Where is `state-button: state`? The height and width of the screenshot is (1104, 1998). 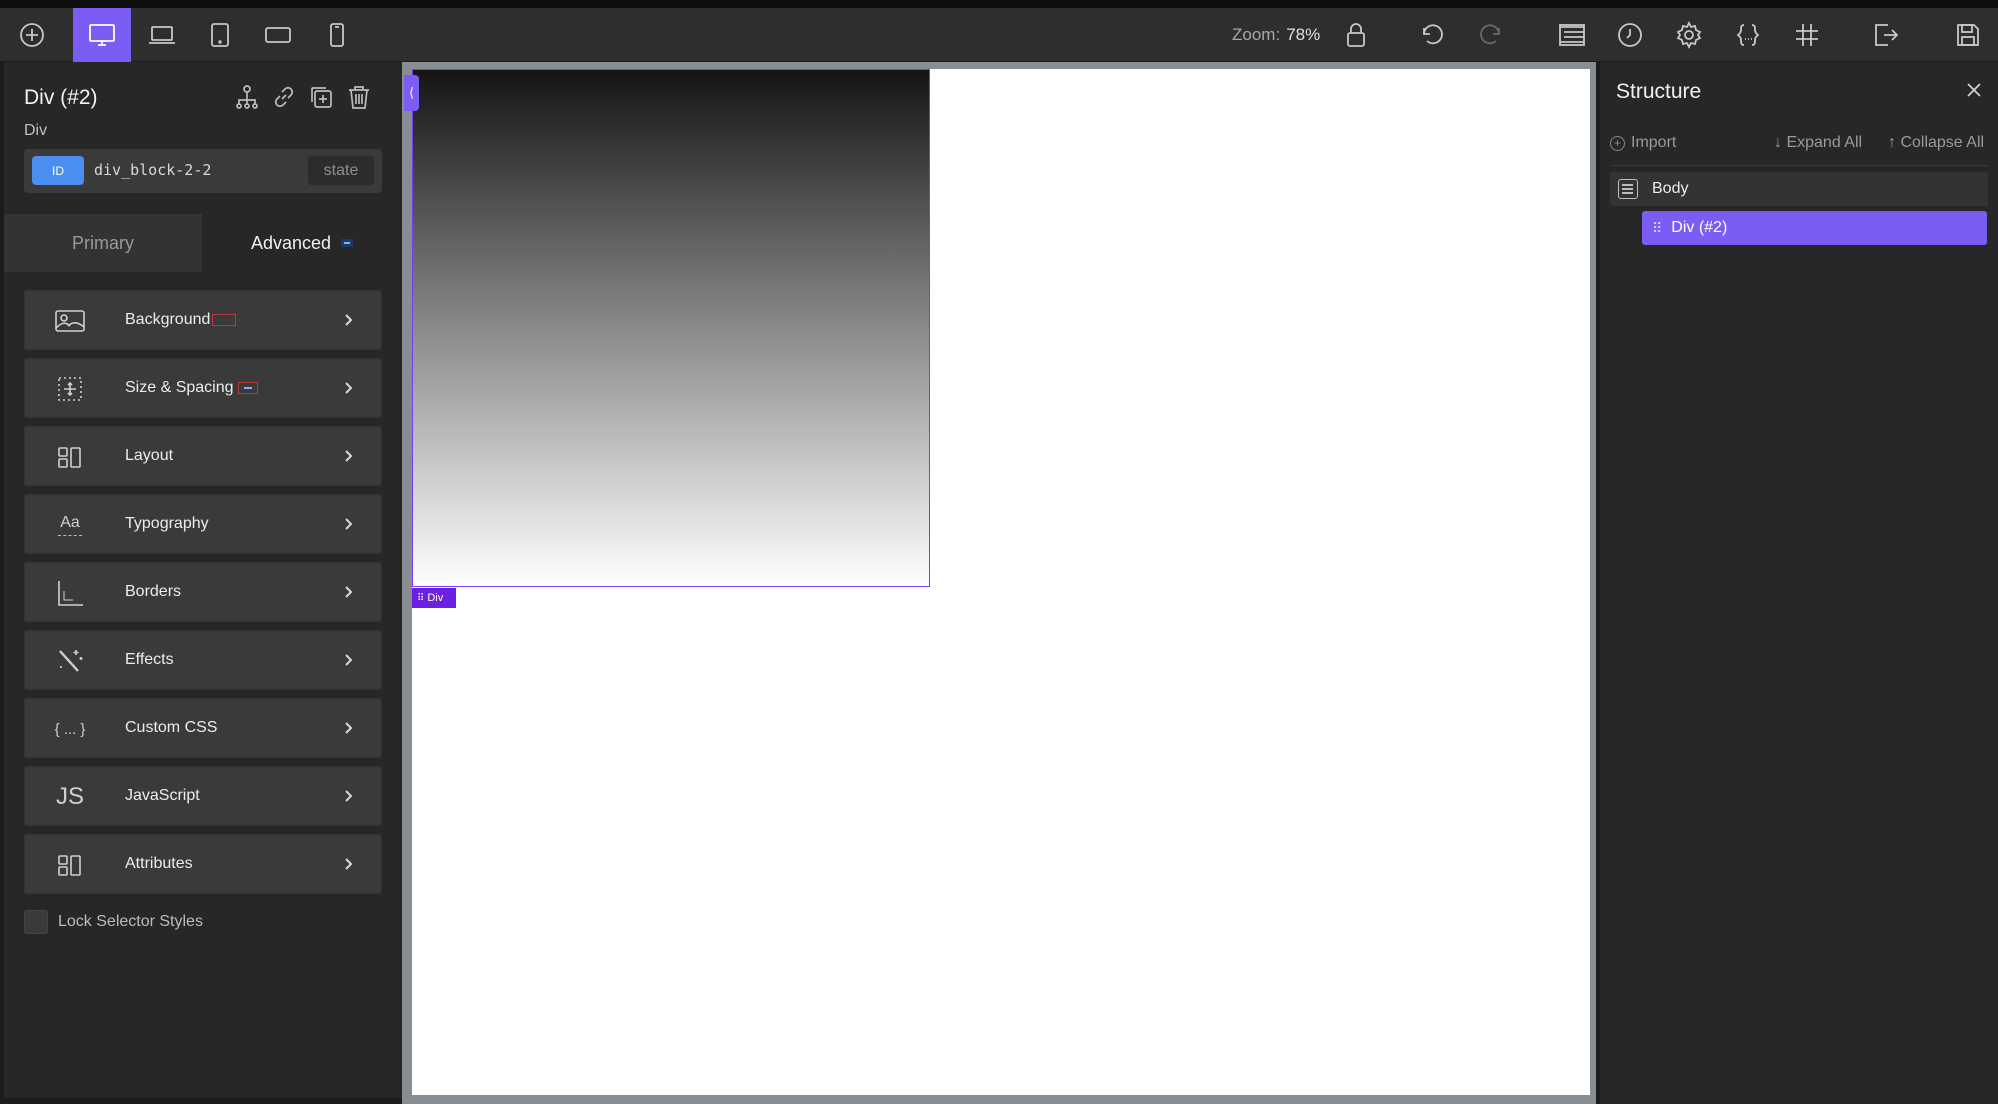
state-button: state is located at coordinates (341, 170).